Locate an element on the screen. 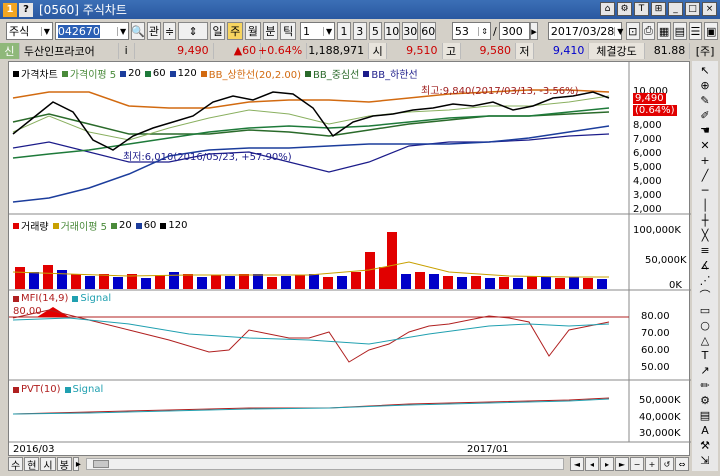 The image size is (720, 476). legend-swatch-pvt-signal is located at coordinates (67, 389).